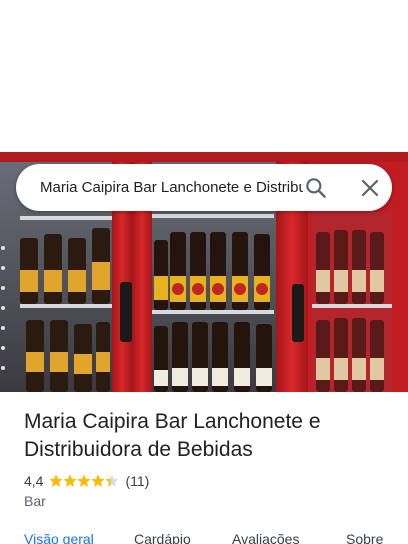 This screenshot has width=408, height=544. I want to click on search-icon, so click(316, 188).